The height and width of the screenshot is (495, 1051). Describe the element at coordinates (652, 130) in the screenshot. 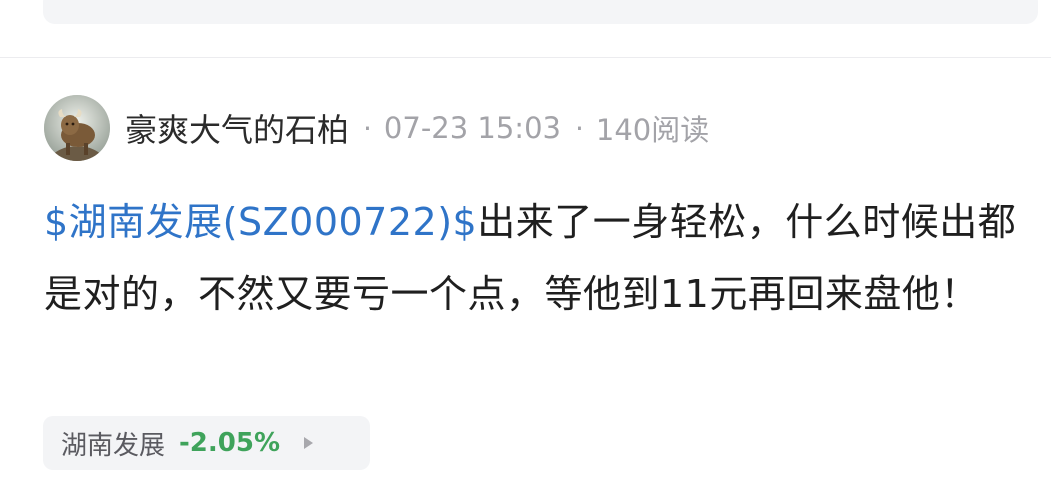

I see `read-count: 140阅读` at that location.